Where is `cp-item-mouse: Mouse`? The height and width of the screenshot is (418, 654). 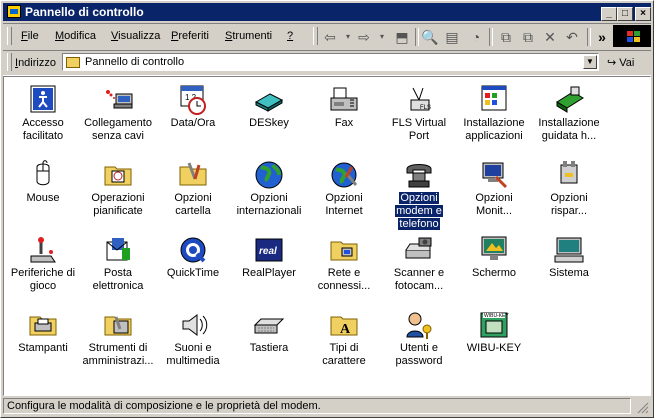 cp-item-mouse: Mouse is located at coordinates (43, 191).